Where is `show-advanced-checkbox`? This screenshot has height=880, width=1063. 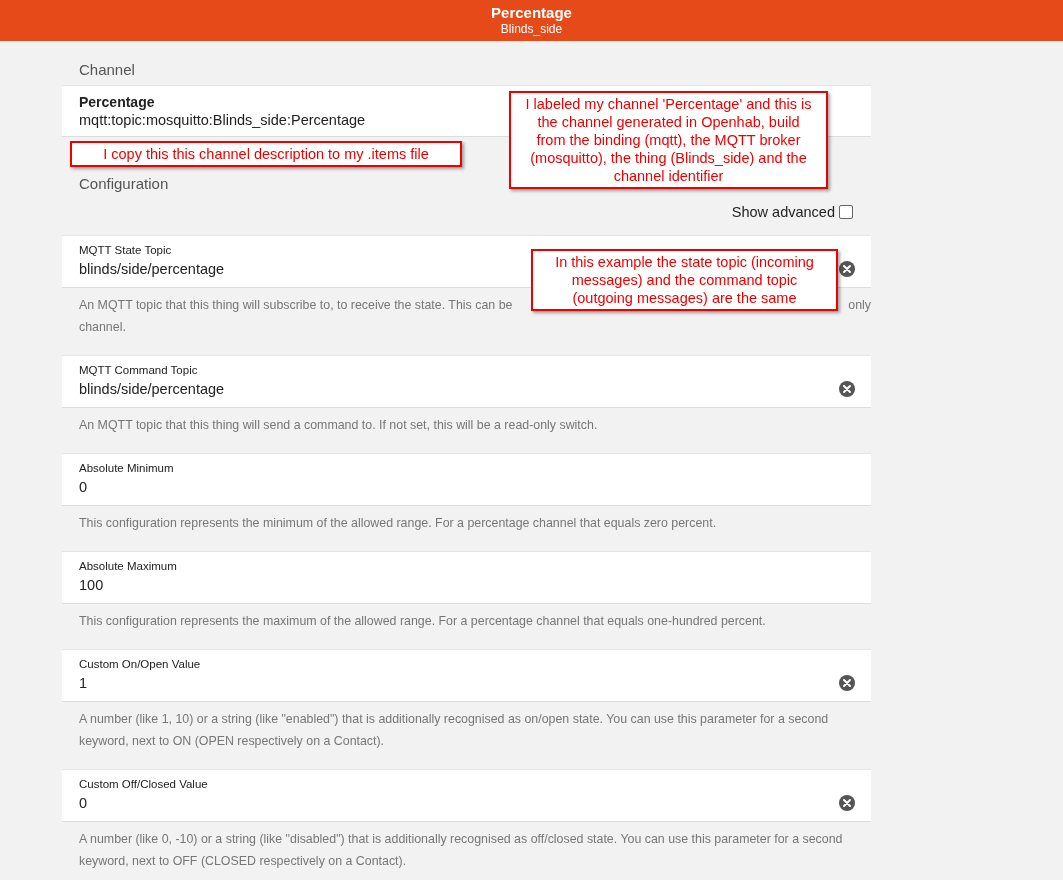 show-advanced-checkbox is located at coordinates (846, 212).